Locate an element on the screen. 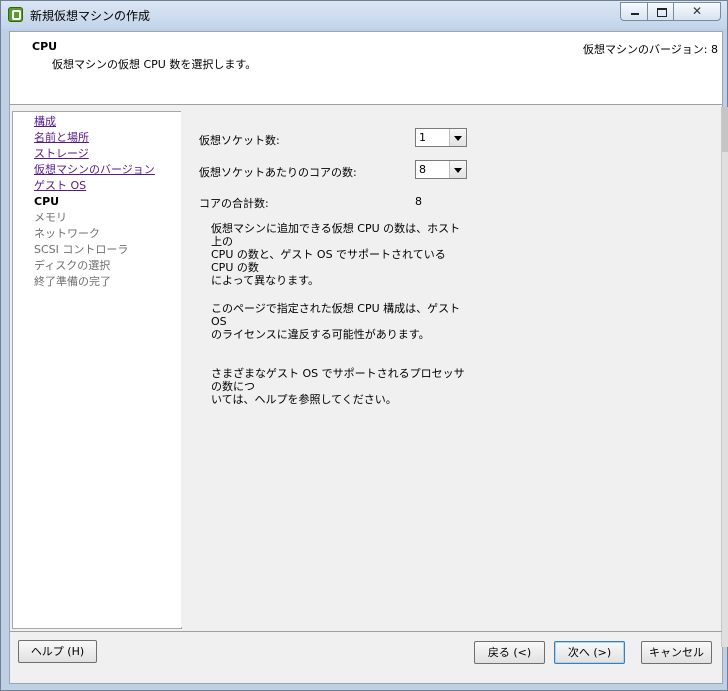  title-bar: 新規仮想マシンの作成 ✕ is located at coordinates (364, 15).